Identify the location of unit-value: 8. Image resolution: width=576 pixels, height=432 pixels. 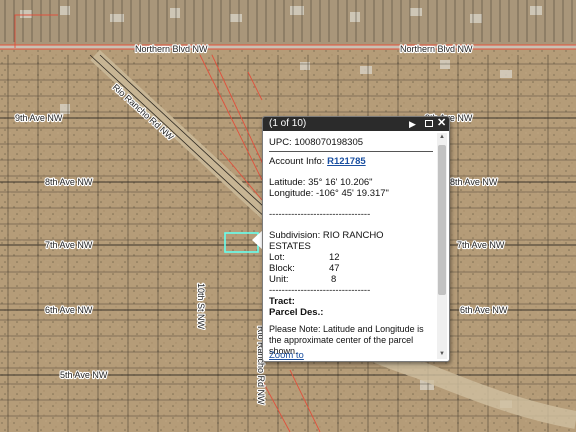
(334, 279).